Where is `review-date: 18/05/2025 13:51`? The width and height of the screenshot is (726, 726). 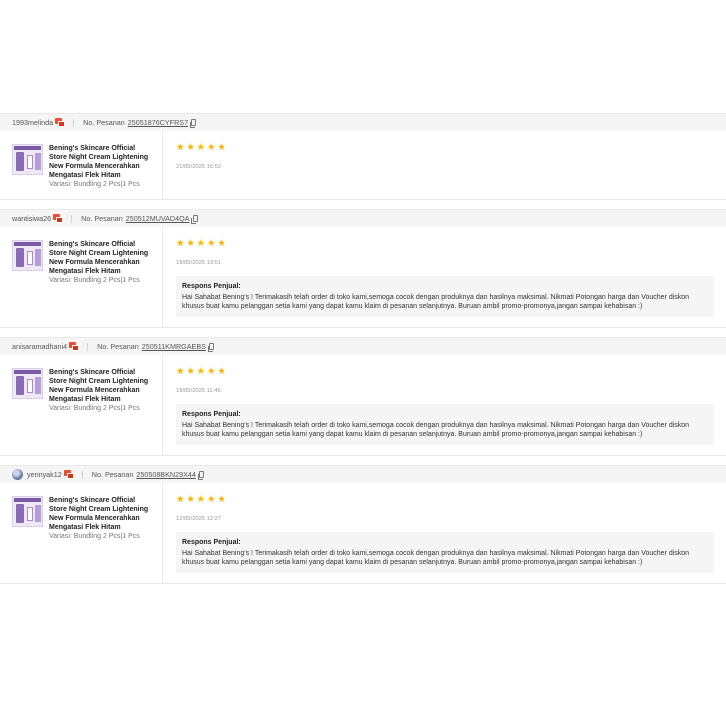
review-date: 18/05/2025 13:51 is located at coordinates (199, 263).